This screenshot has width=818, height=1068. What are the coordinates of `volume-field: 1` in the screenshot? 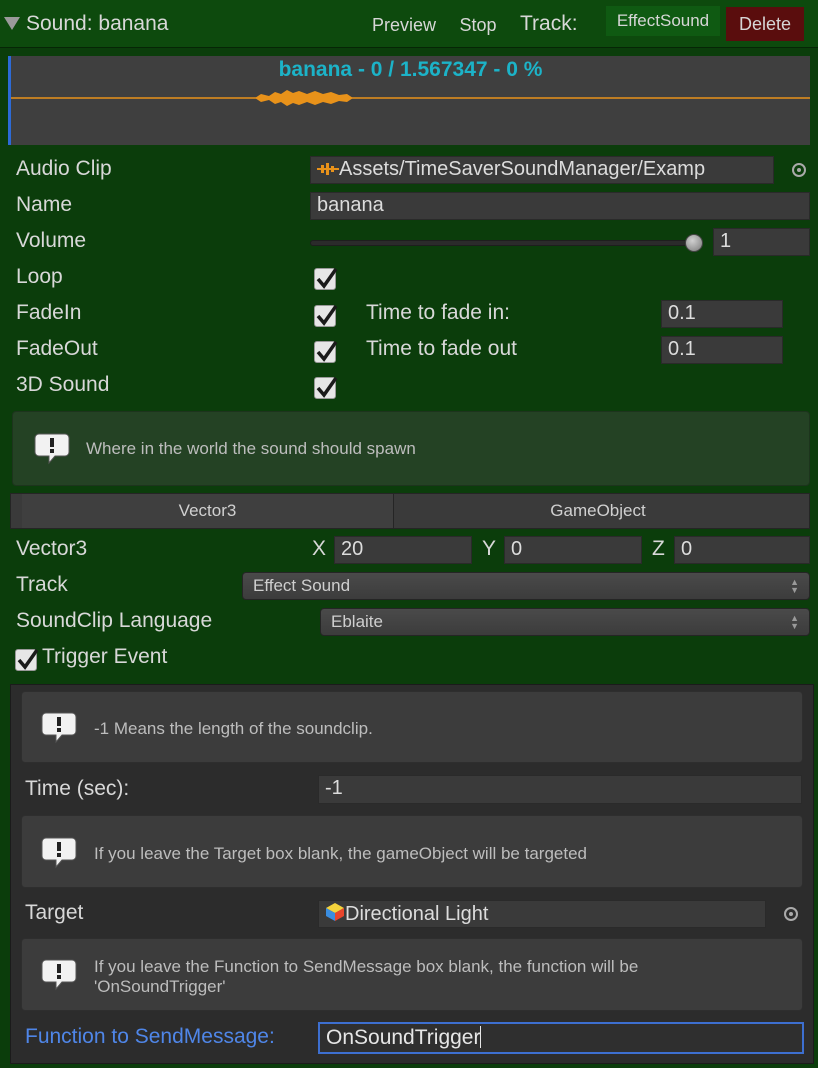 It's located at (761, 242).